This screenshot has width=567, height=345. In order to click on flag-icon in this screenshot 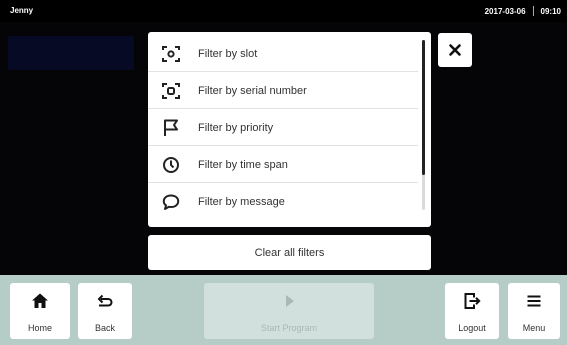, I will do `click(171, 127)`.